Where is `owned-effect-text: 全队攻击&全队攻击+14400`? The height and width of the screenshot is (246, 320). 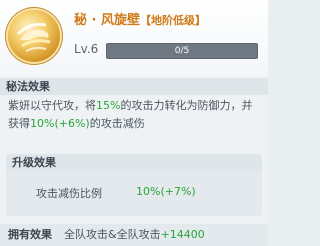 owned-effect-text: 全队攻击&全队攻击+14400 is located at coordinates (134, 235).